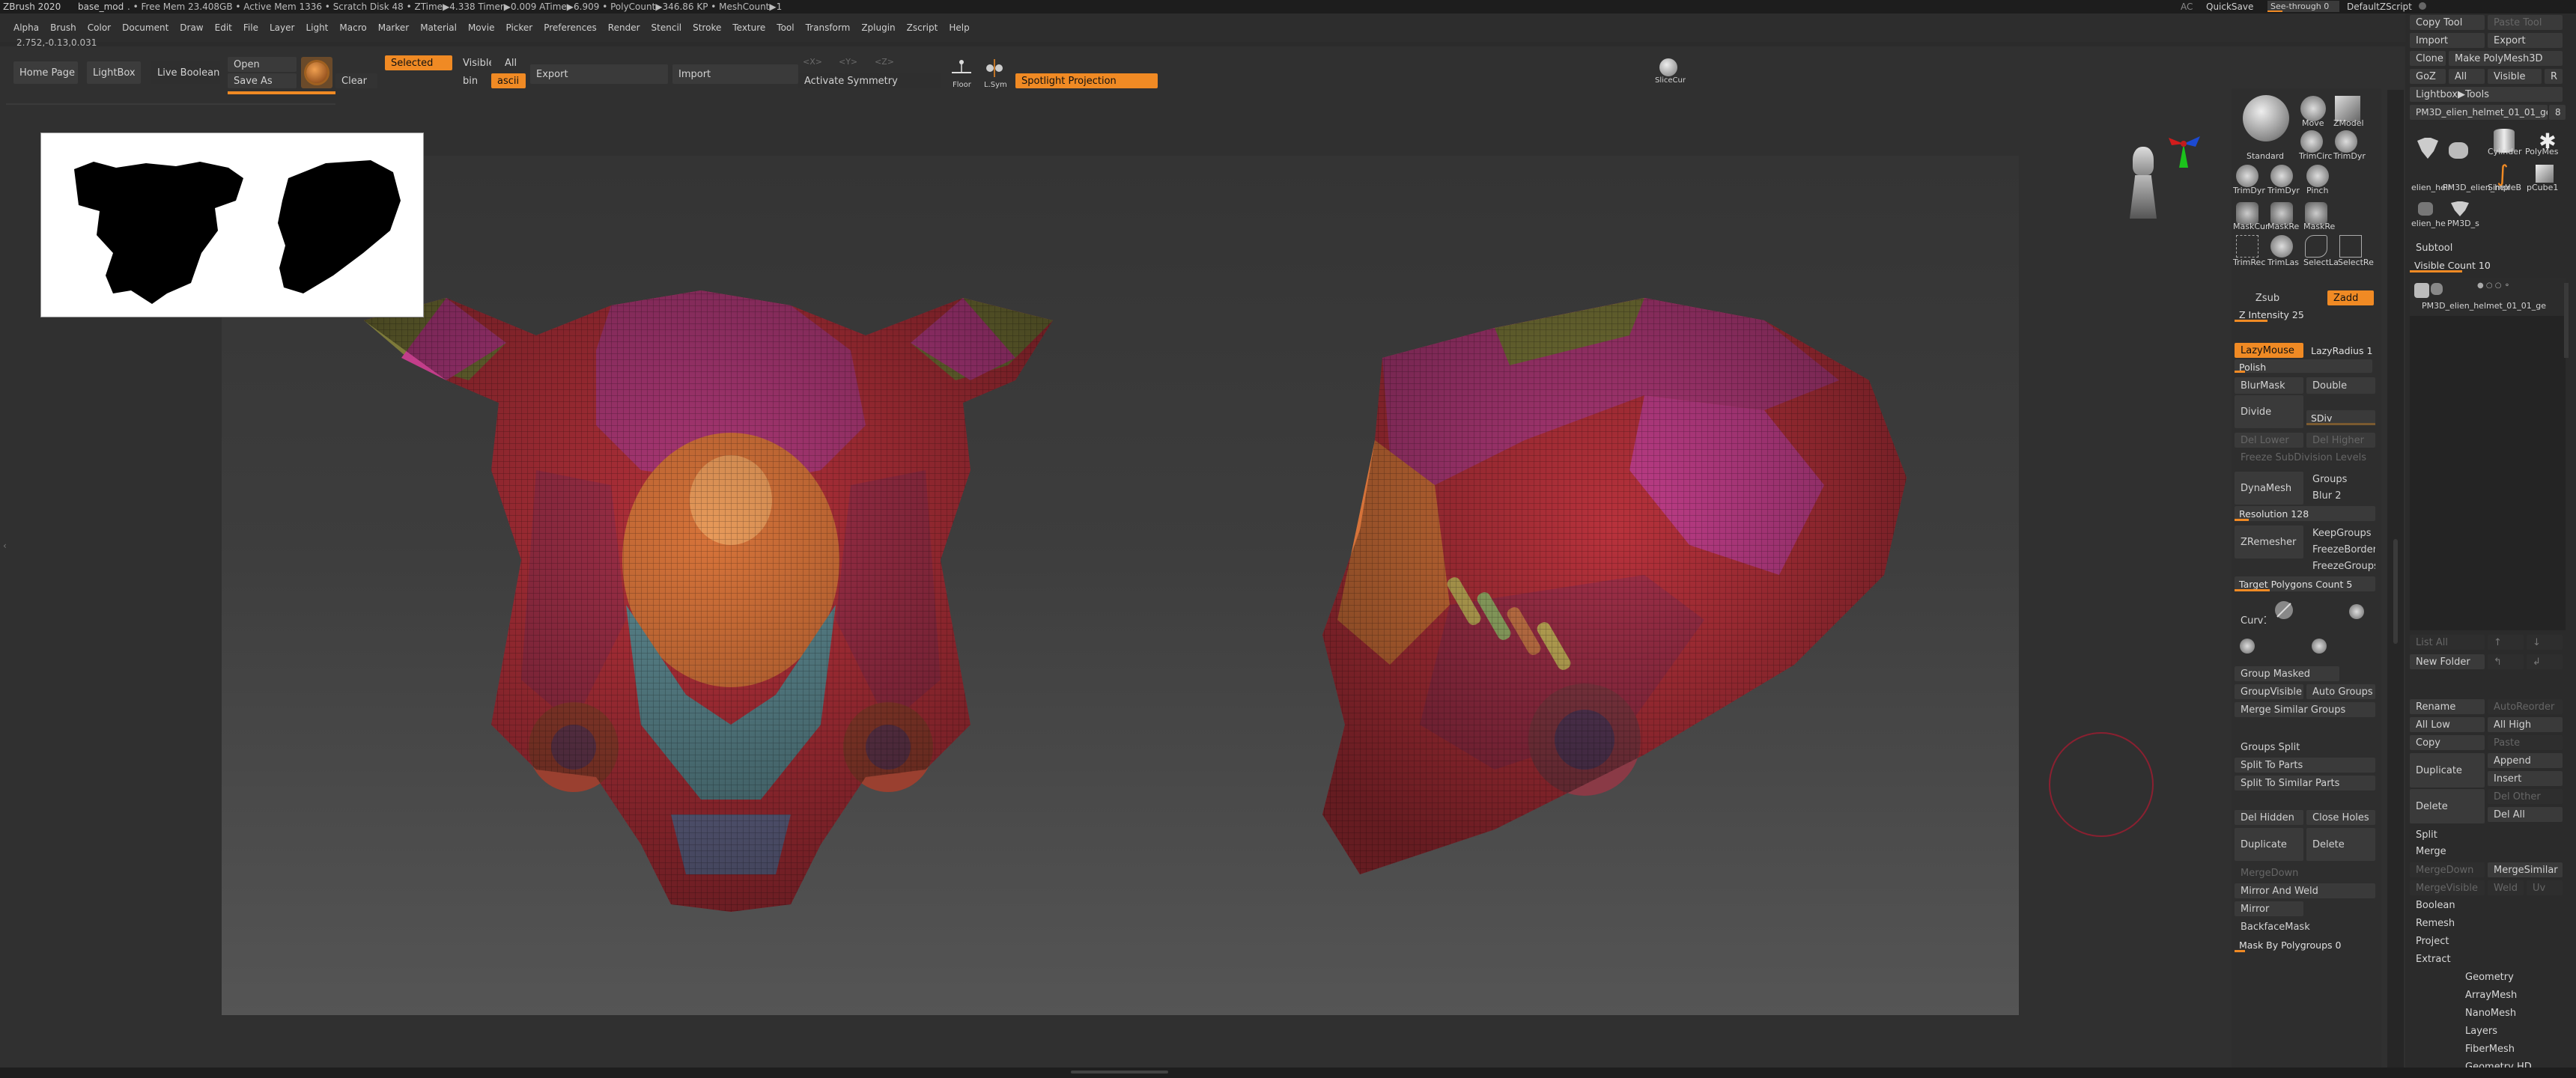  I want to click on dynamic-small-icon, so click(2319, 646).